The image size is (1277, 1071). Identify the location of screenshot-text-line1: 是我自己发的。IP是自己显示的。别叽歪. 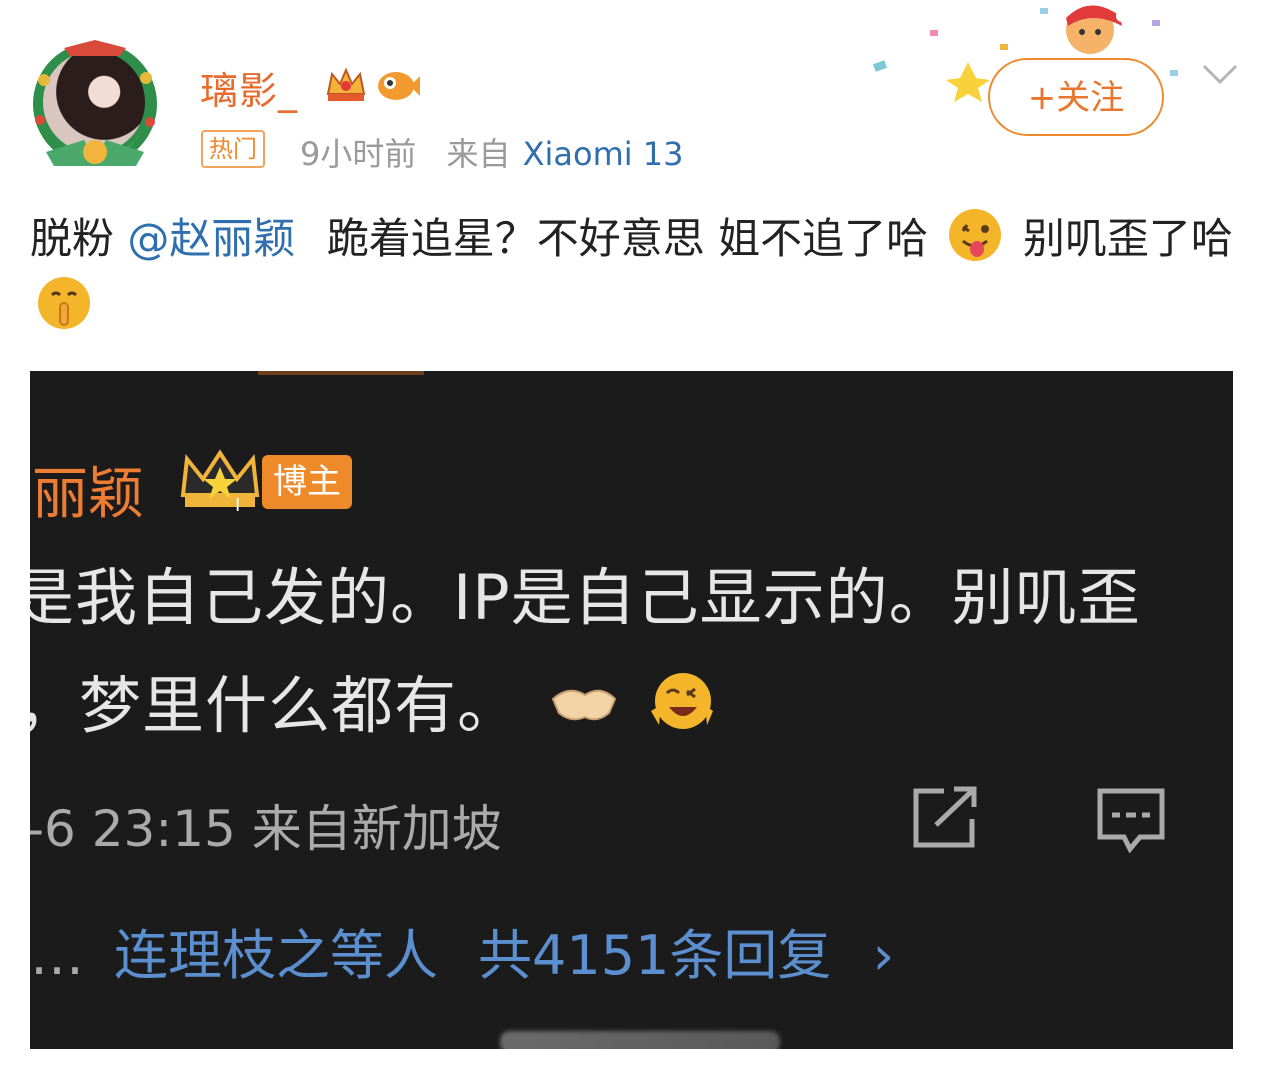
(585, 597).